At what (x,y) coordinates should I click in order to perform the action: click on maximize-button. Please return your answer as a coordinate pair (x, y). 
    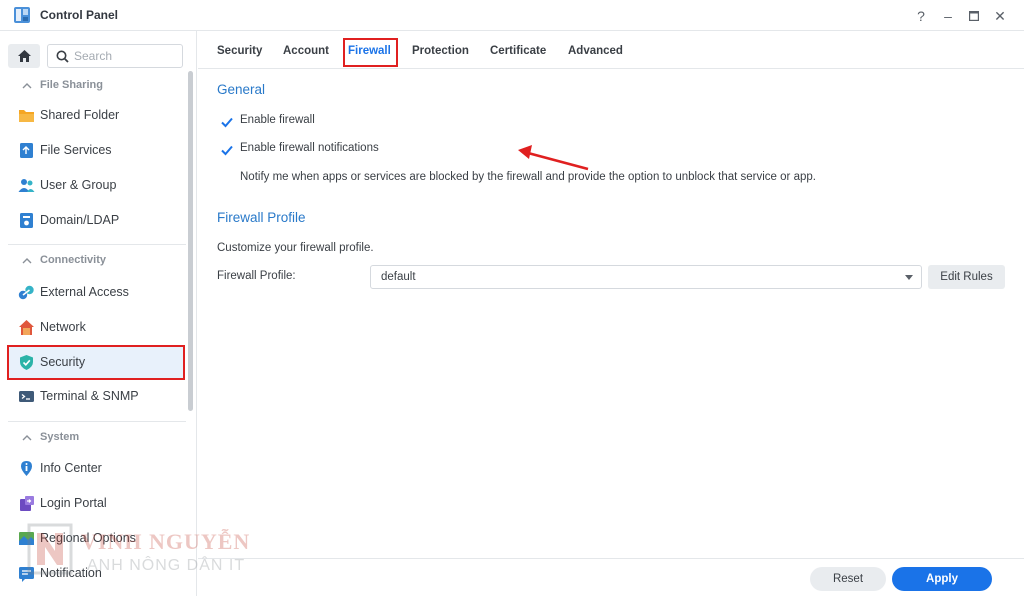
    Looking at the image, I should click on (974, 16).